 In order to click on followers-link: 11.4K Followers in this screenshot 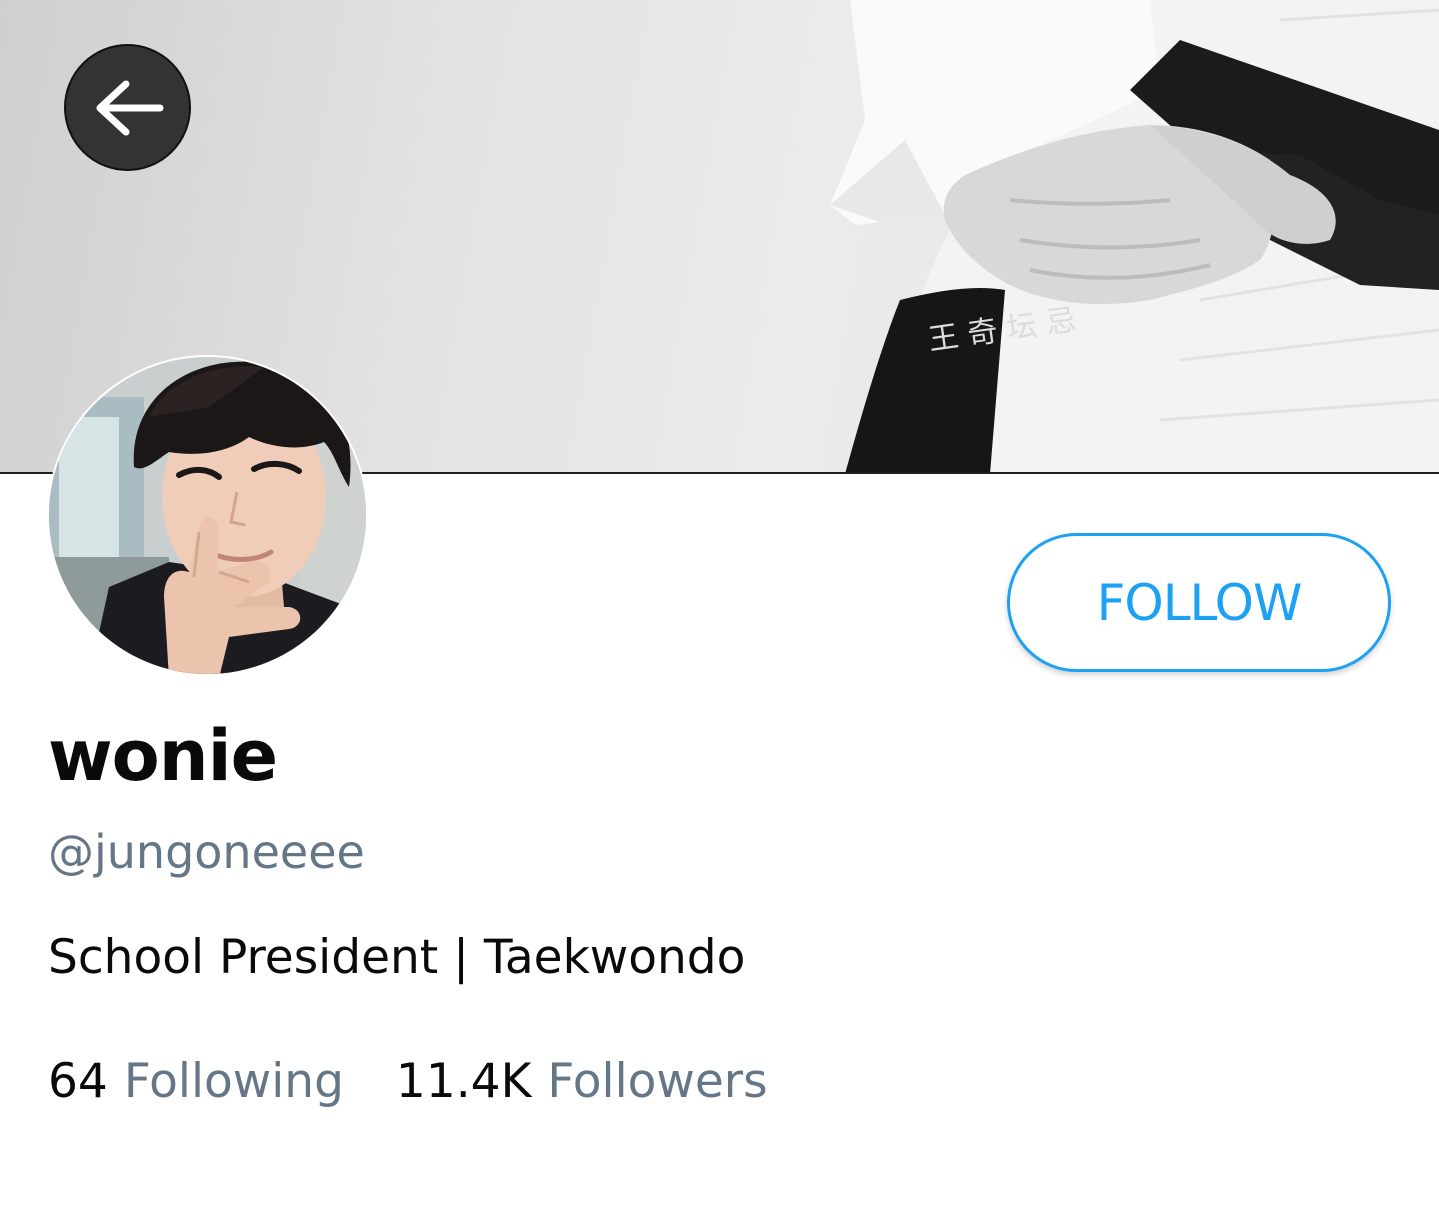, I will do `click(582, 1081)`.